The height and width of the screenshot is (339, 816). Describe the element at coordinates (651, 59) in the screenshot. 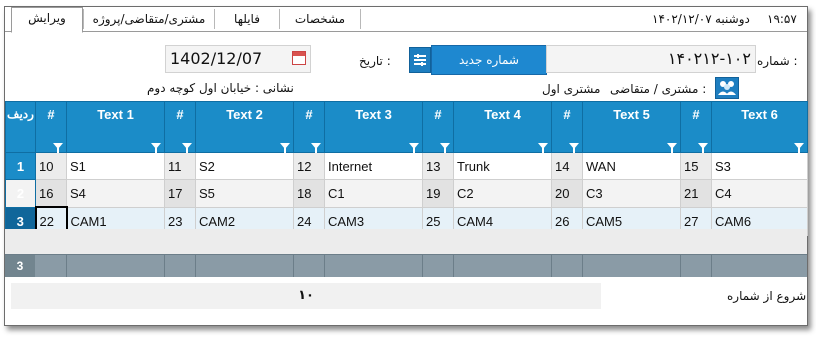

I see `number-field: ۱۴۰۲۱۲-۱۰۲` at that location.